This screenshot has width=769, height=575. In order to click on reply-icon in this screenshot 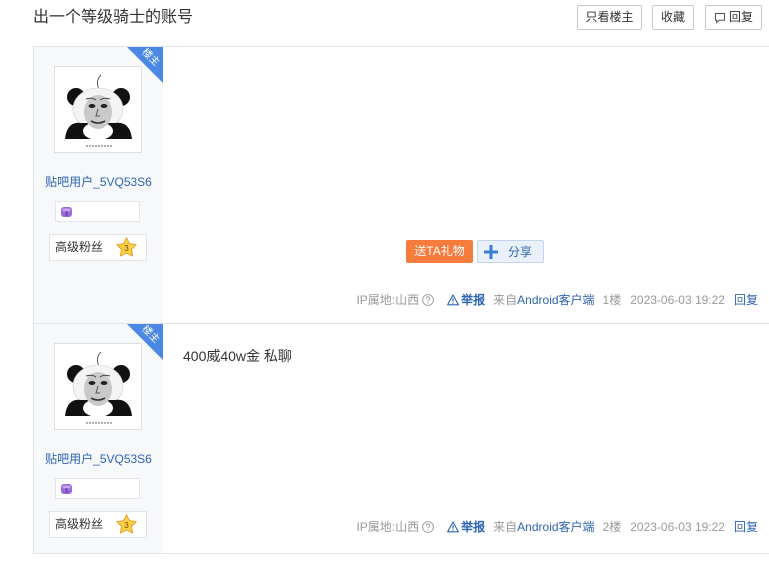, I will do `click(720, 18)`.